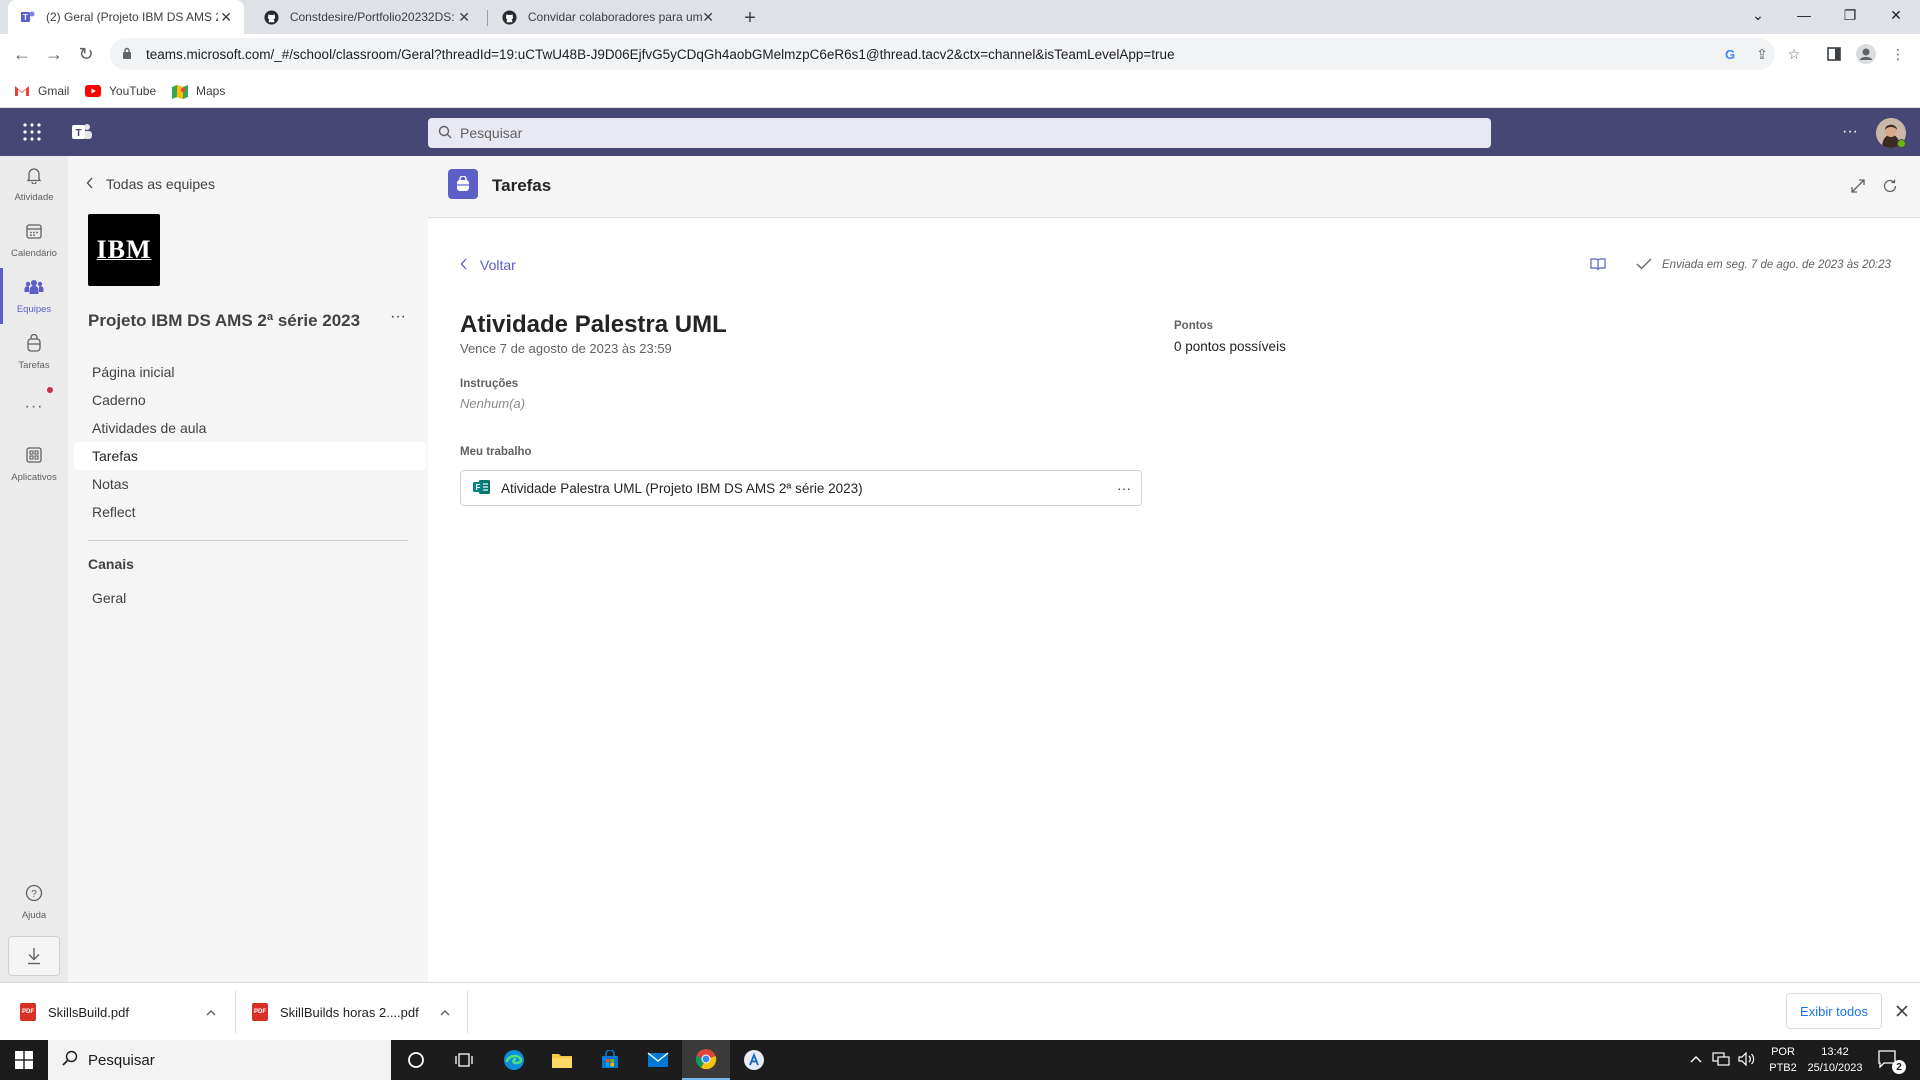  I want to click on rail-apps: Aplicativos, so click(34, 464).